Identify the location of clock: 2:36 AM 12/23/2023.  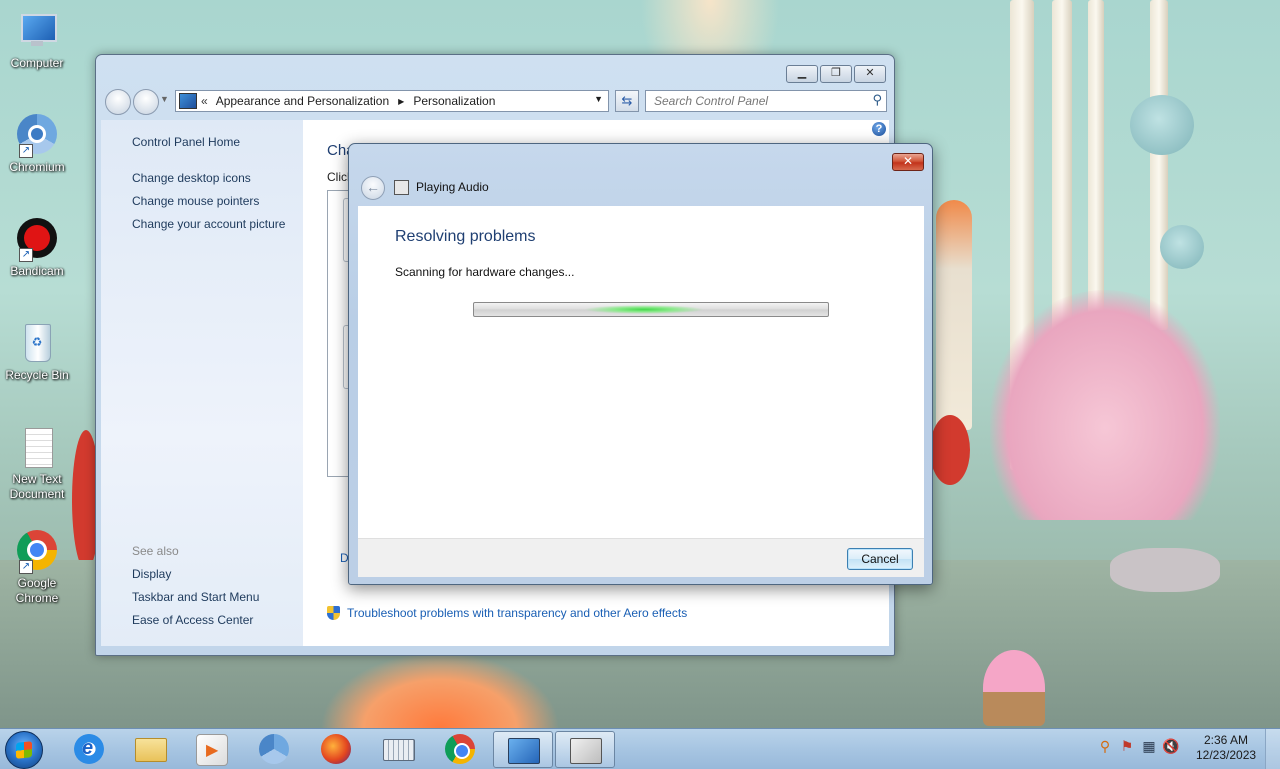
(1226, 748).